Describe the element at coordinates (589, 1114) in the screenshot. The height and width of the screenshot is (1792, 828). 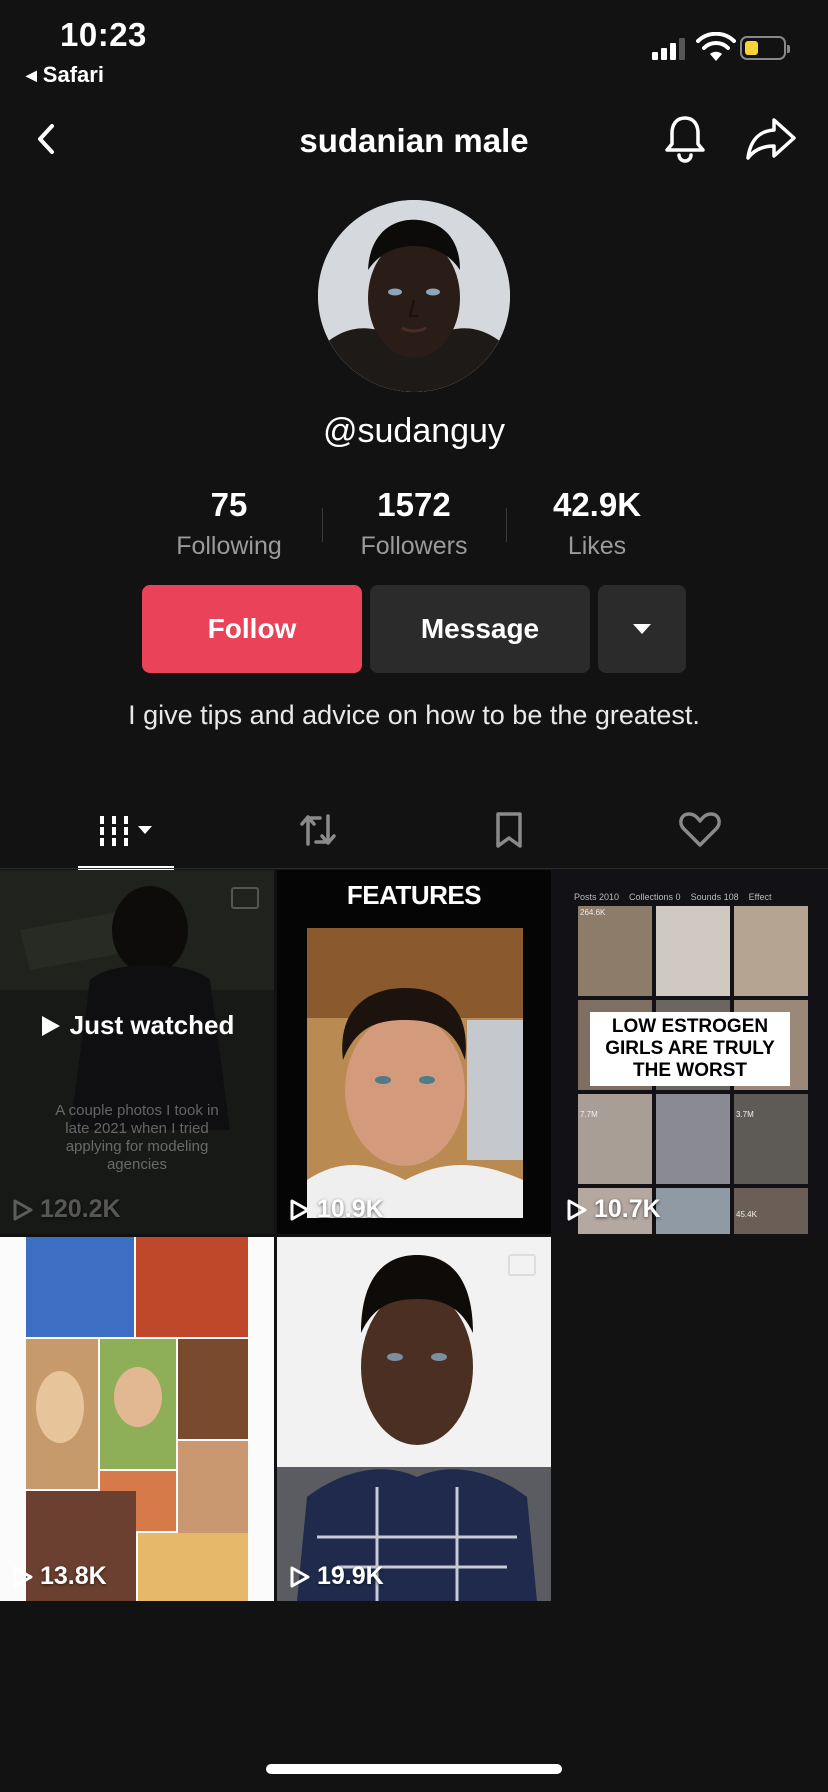
I see `inner-count: 7.7M` at that location.